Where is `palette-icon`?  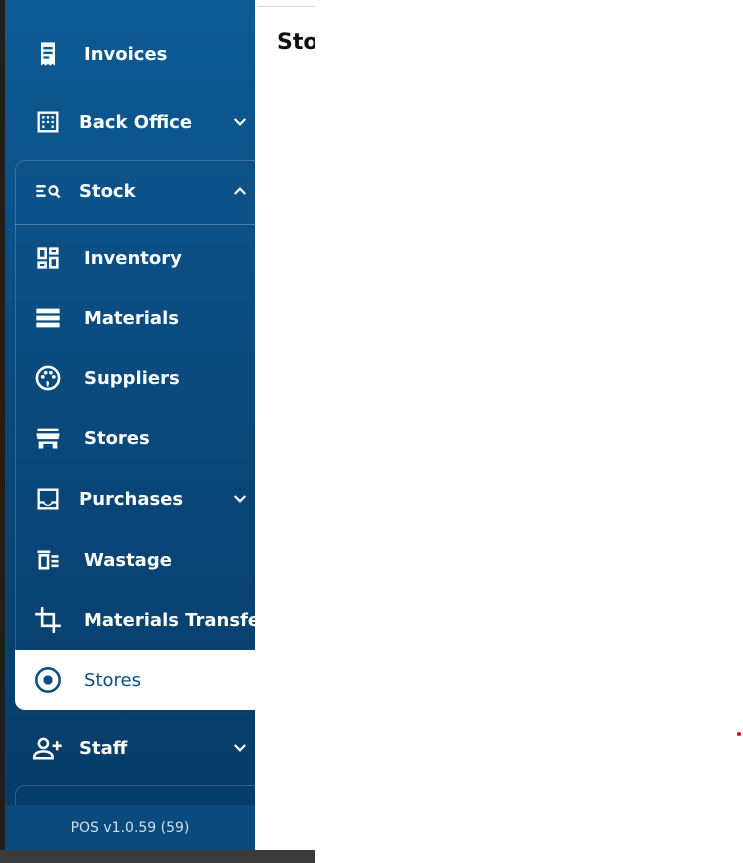 palette-icon is located at coordinates (48, 378).